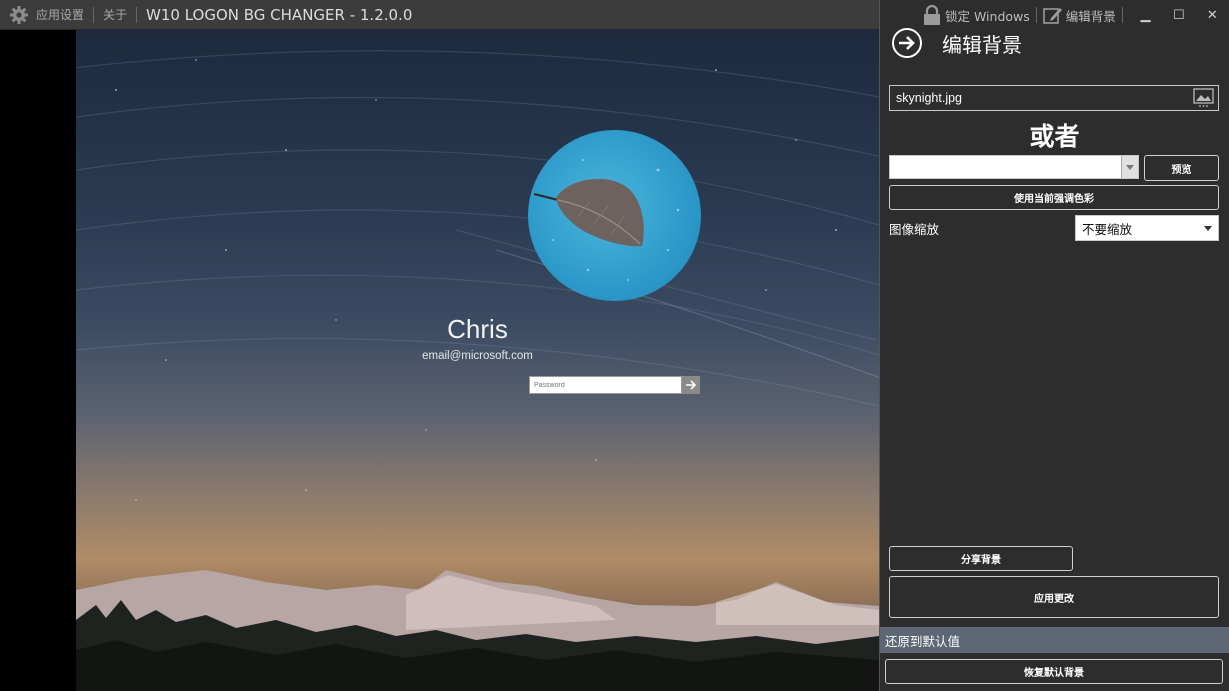 Image resolution: width=1229 pixels, height=691 pixels. What do you see at coordinates (1212, 15) in the screenshot?
I see `close-button: ✕` at bounding box center [1212, 15].